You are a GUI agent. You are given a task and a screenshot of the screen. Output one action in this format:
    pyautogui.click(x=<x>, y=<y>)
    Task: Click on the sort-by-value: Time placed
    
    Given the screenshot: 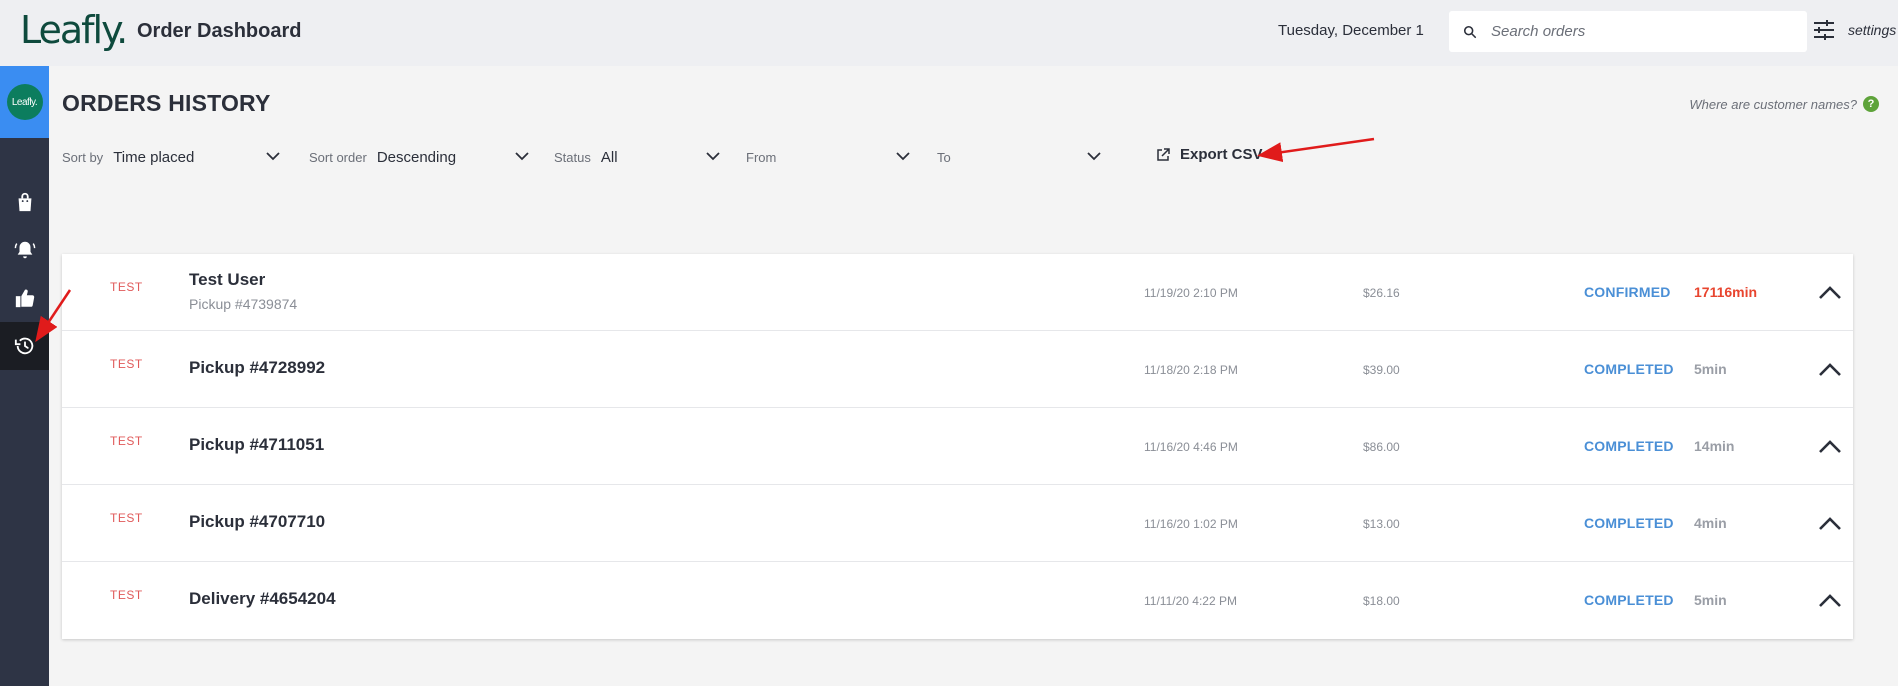 What is the action you would take?
    pyautogui.click(x=153, y=157)
    